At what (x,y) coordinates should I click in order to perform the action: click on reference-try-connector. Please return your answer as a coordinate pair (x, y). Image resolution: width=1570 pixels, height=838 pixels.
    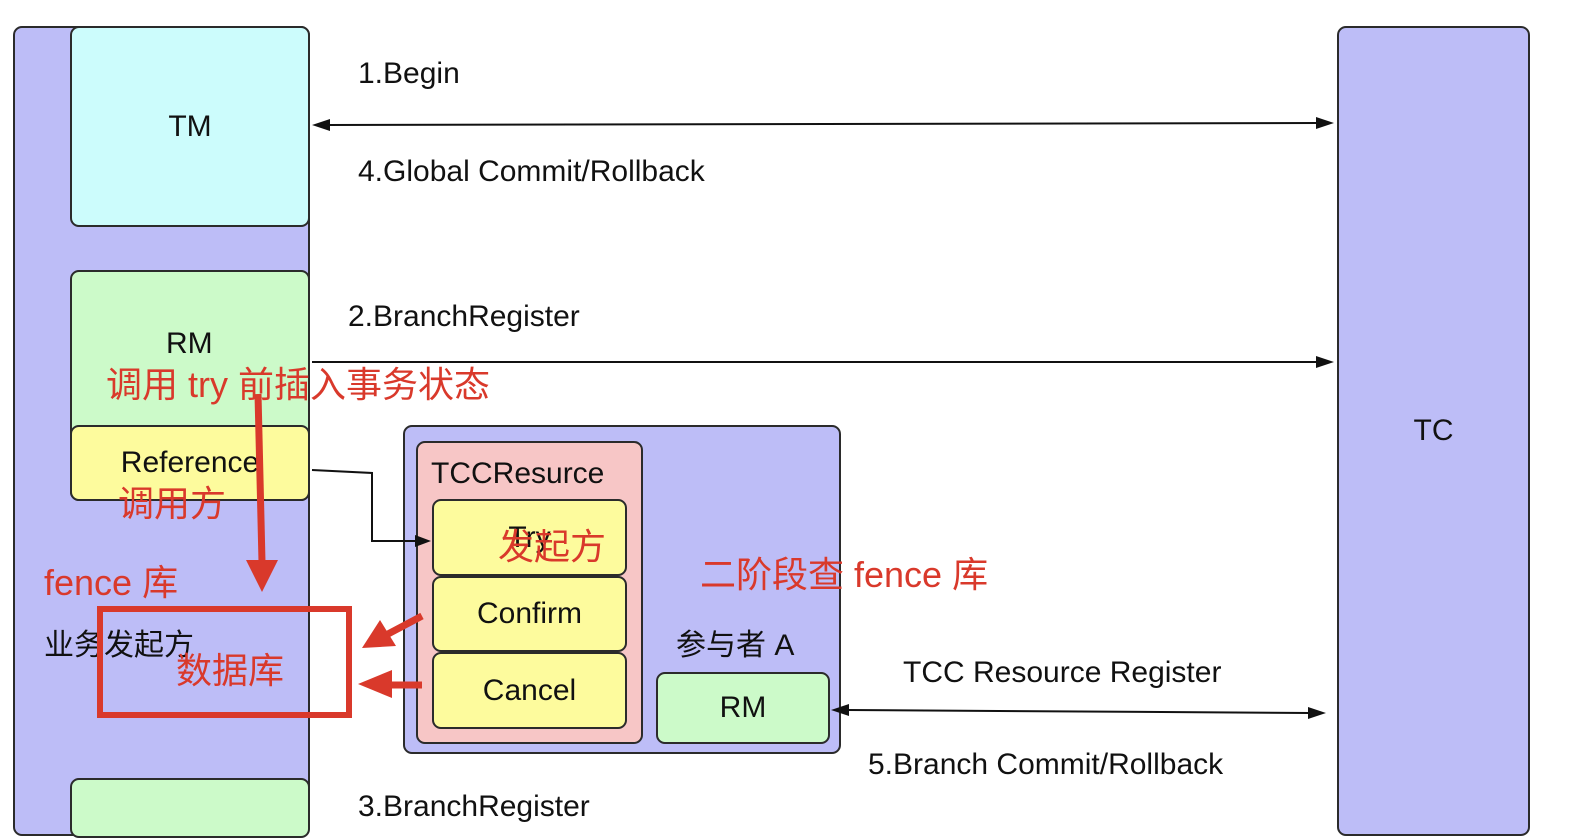
    Looking at the image, I should click on (371, 508).